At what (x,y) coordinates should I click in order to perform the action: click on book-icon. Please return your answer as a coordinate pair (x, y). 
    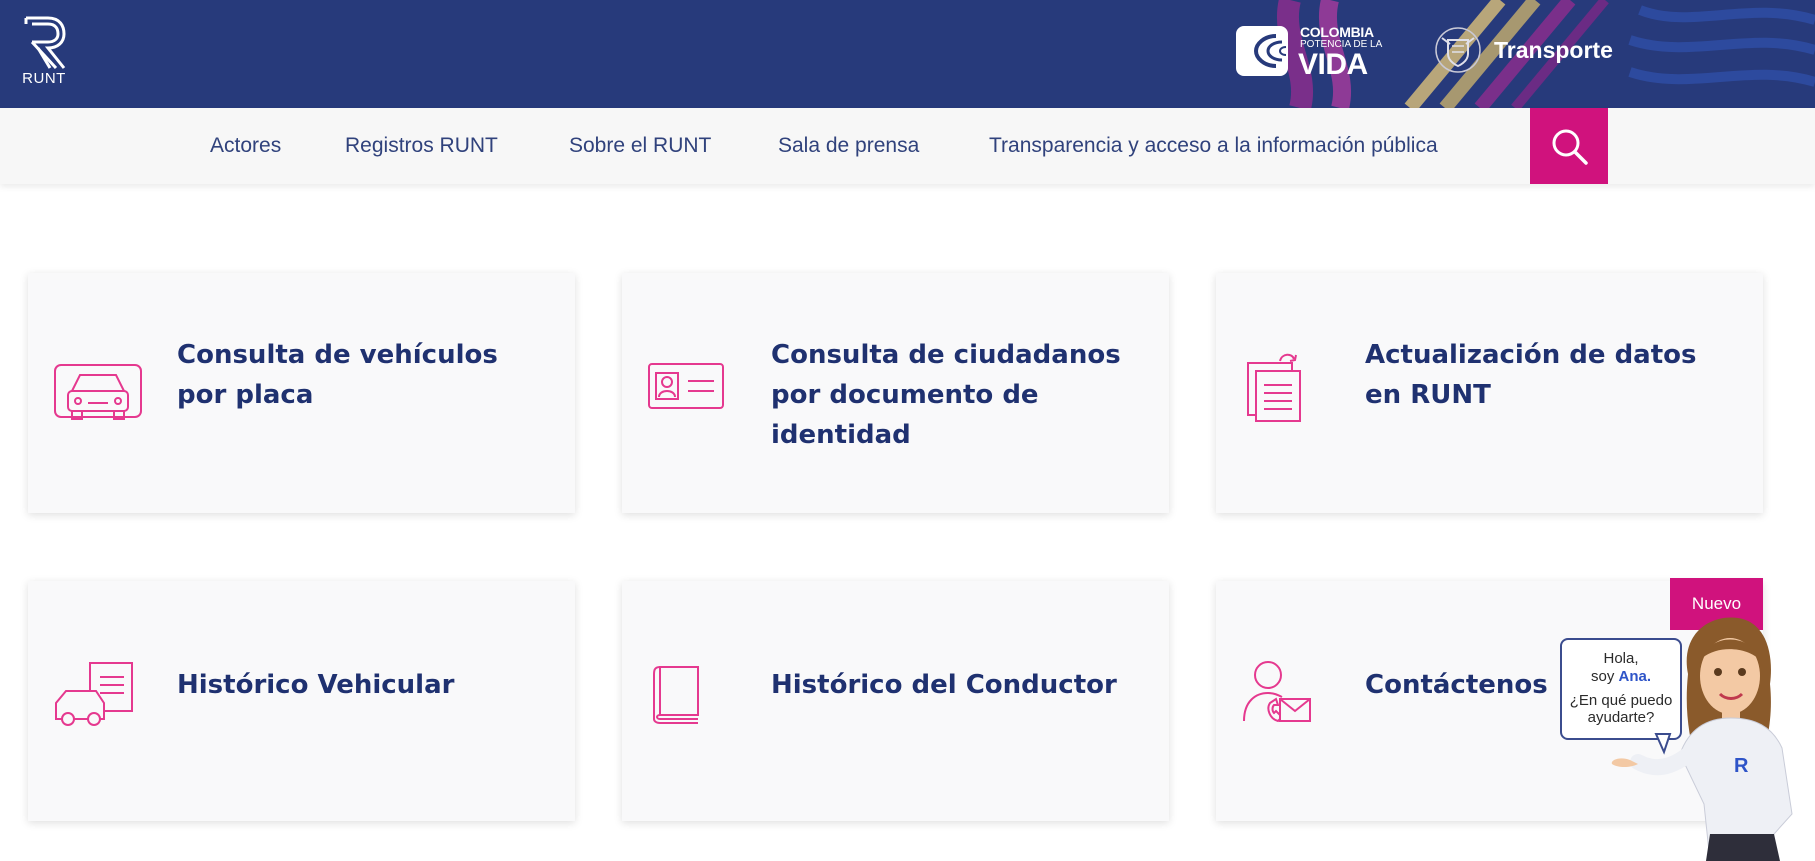
    Looking at the image, I should click on (676, 695).